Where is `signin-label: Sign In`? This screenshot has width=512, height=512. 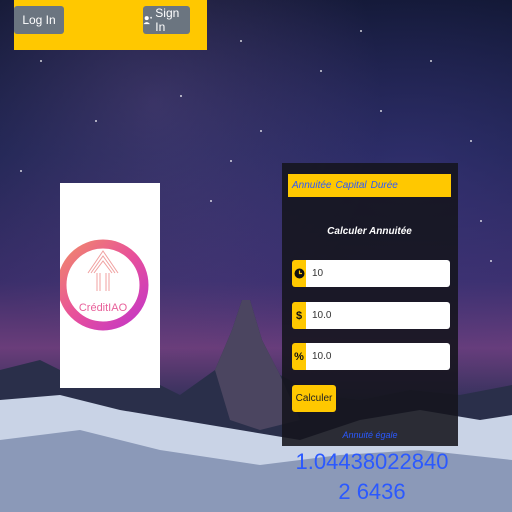
signin-label: Sign In is located at coordinates (167, 20).